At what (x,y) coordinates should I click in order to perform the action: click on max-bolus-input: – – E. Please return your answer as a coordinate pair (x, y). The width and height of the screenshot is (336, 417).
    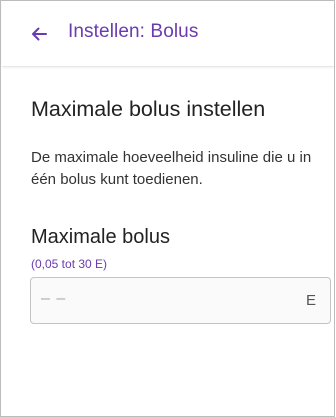
    Looking at the image, I should click on (180, 300).